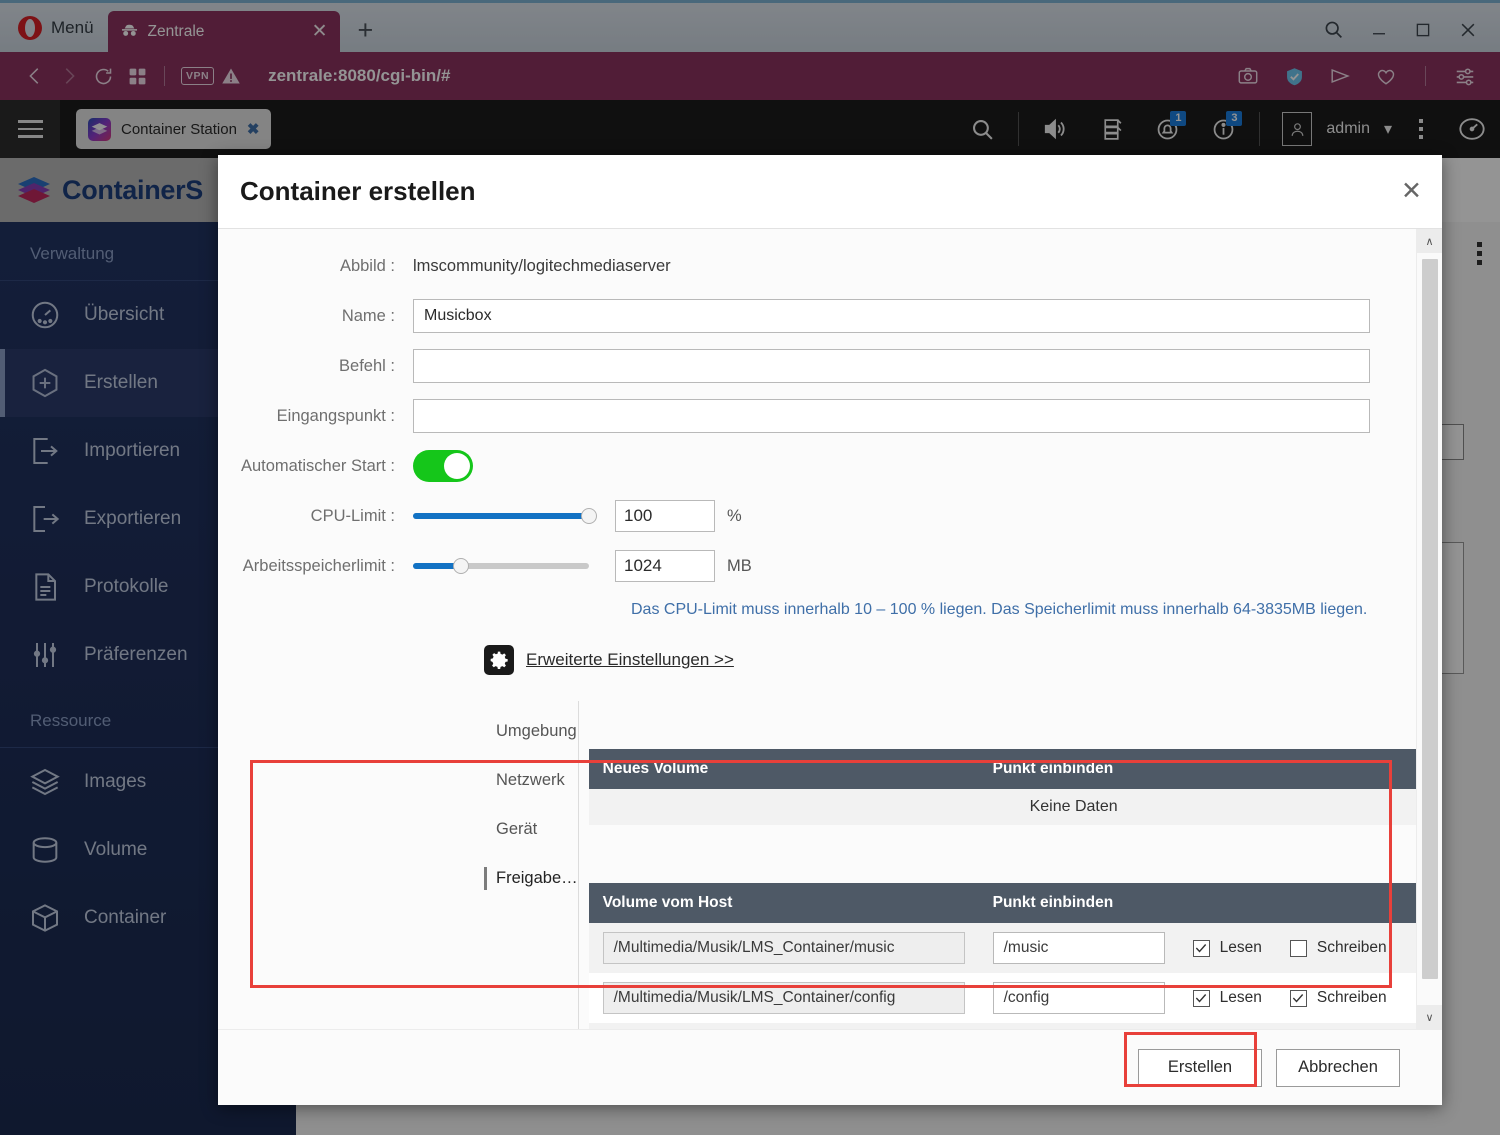 The width and height of the screenshot is (1500, 1135). What do you see at coordinates (891, 416) in the screenshot?
I see `entrypoint-input` at bounding box center [891, 416].